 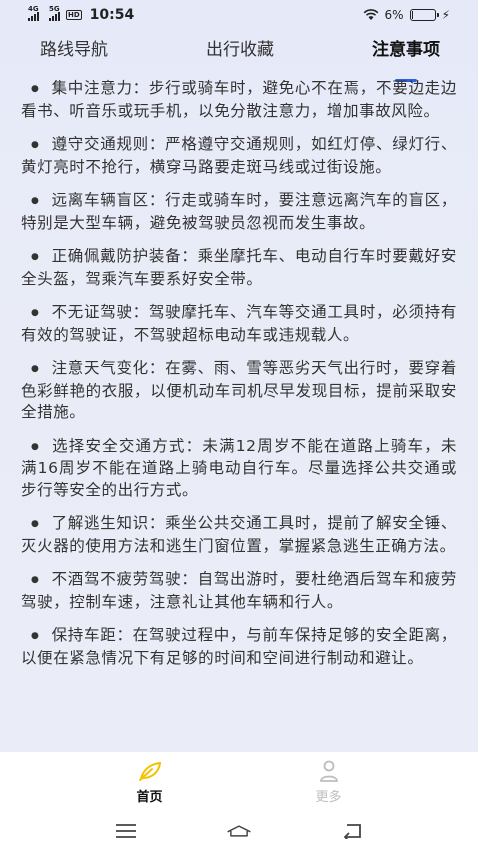 What do you see at coordinates (150, 782) in the screenshot?
I see `nav-home: 首页` at bounding box center [150, 782].